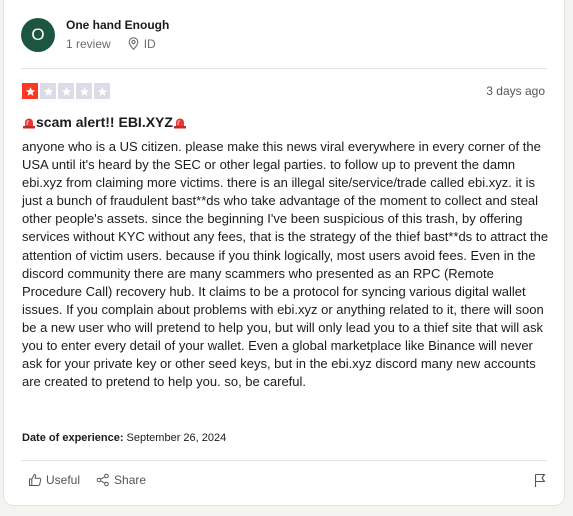 The height and width of the screenshot is (516, 573). I want to click on star-filled-icon, so click(30, 91).